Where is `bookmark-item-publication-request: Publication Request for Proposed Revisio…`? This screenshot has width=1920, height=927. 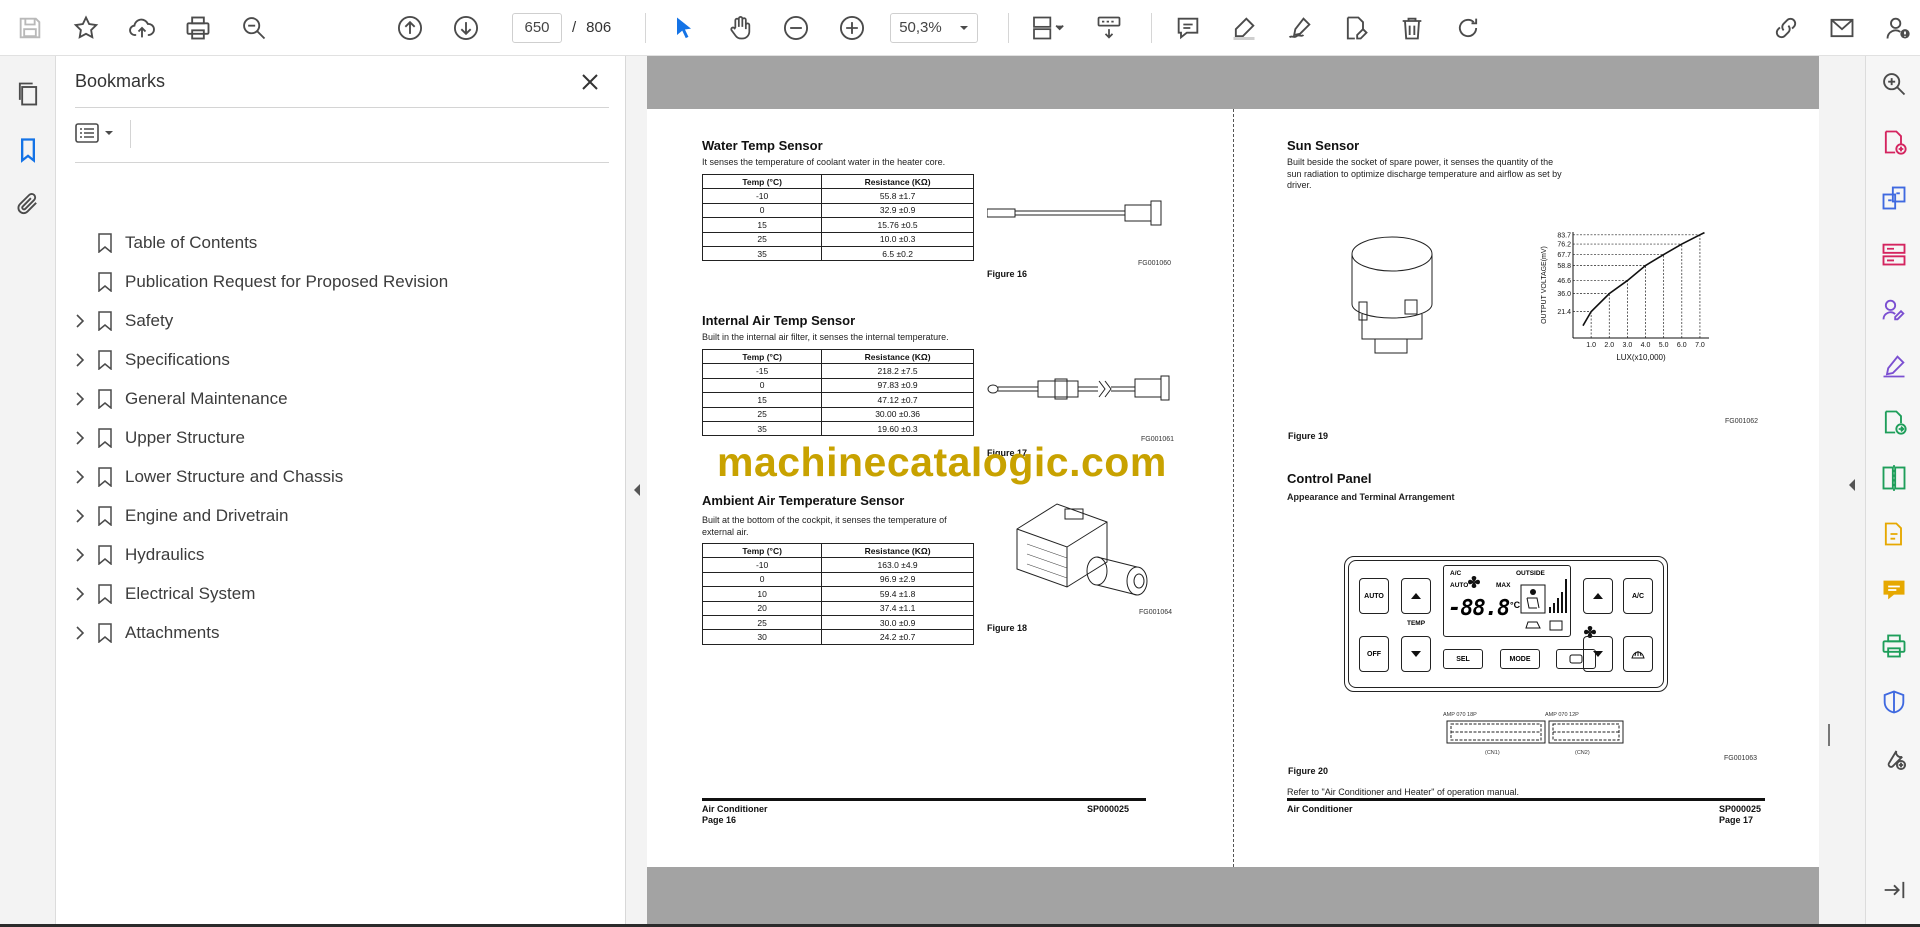
bookmark-item-publication-request: Publication Request for Proposed Revisio… is located at coordinates (341, 281).